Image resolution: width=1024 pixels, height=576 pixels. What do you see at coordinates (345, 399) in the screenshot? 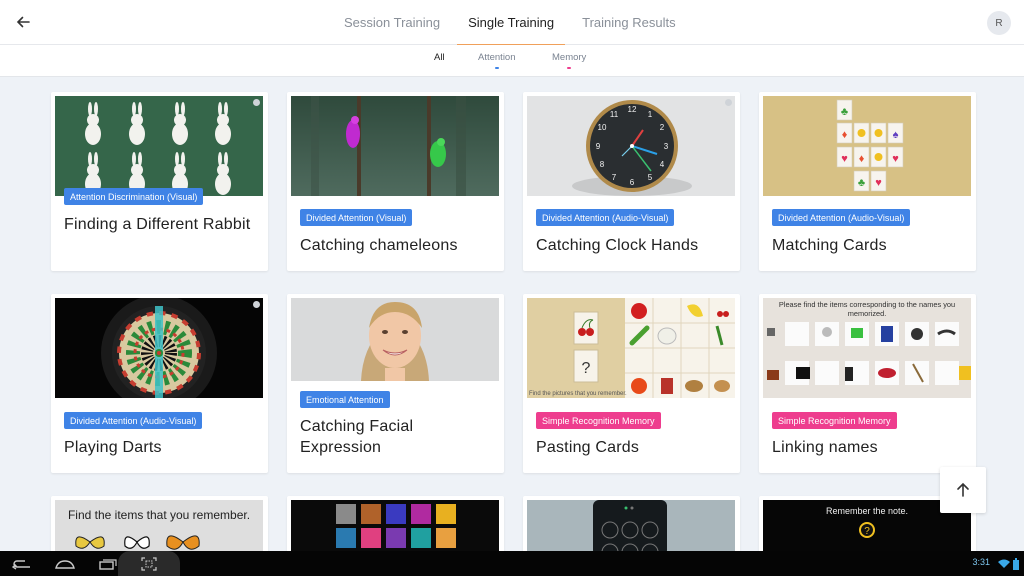
I see `category-badge: Emotional Attention` at bounding box center [345, 399].